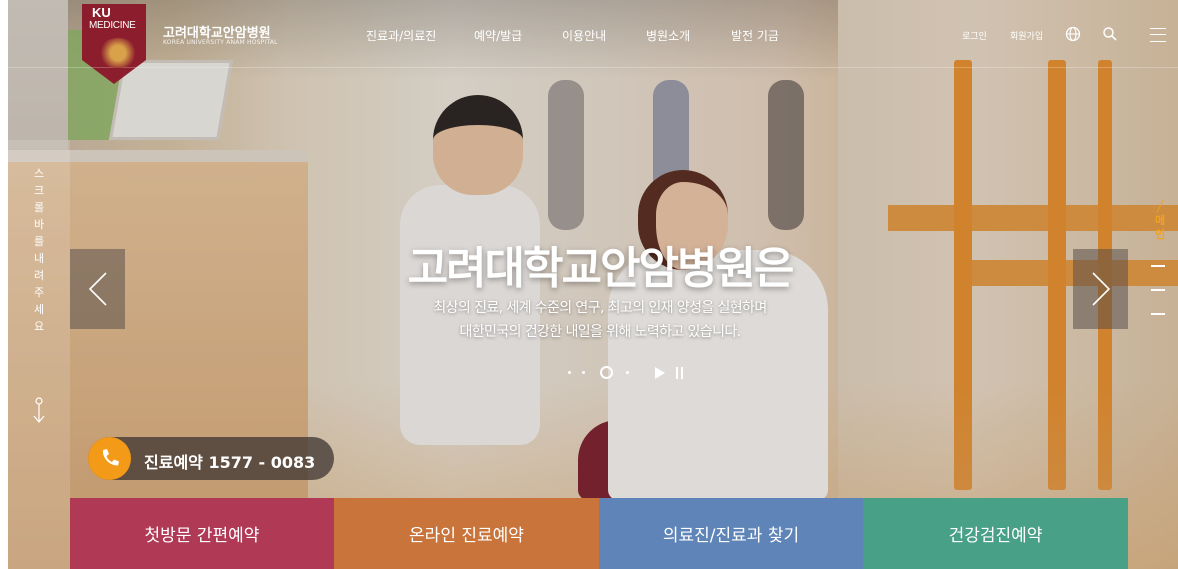 Image resolution: width=1178 pixels, height=569 pixels. Describe the element at coordinates (660, 373) in the screenshot. I see `play-icon` at that location.